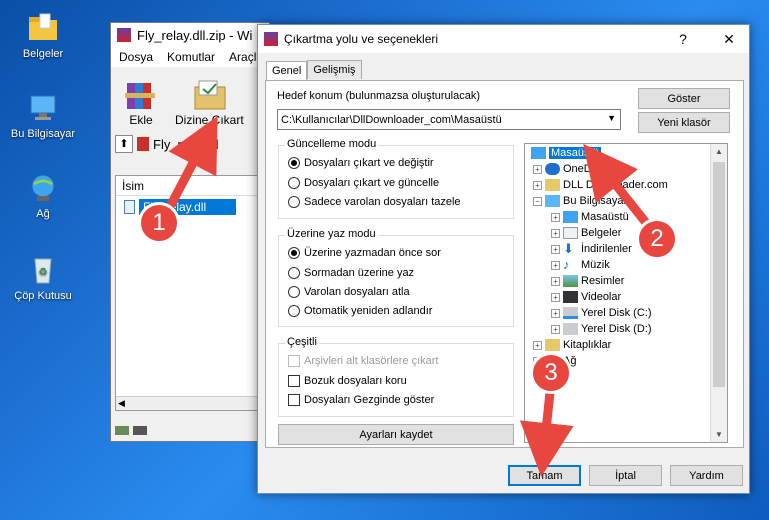  Describe the element at coordinates (603, 281) in the screenshot. I see `tree-item-label: Resimler` at that location.